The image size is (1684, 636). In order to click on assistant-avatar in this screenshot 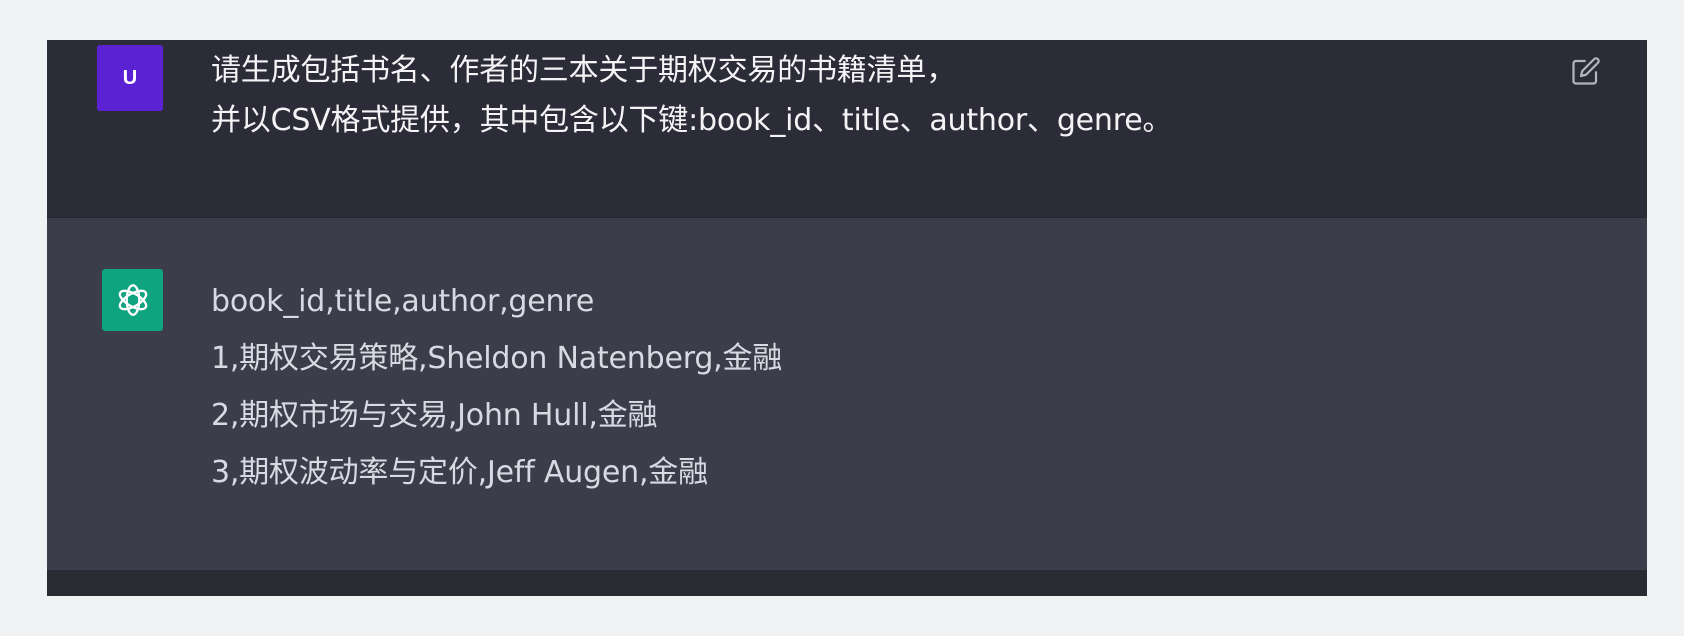, I will do `click(132, 300)`.